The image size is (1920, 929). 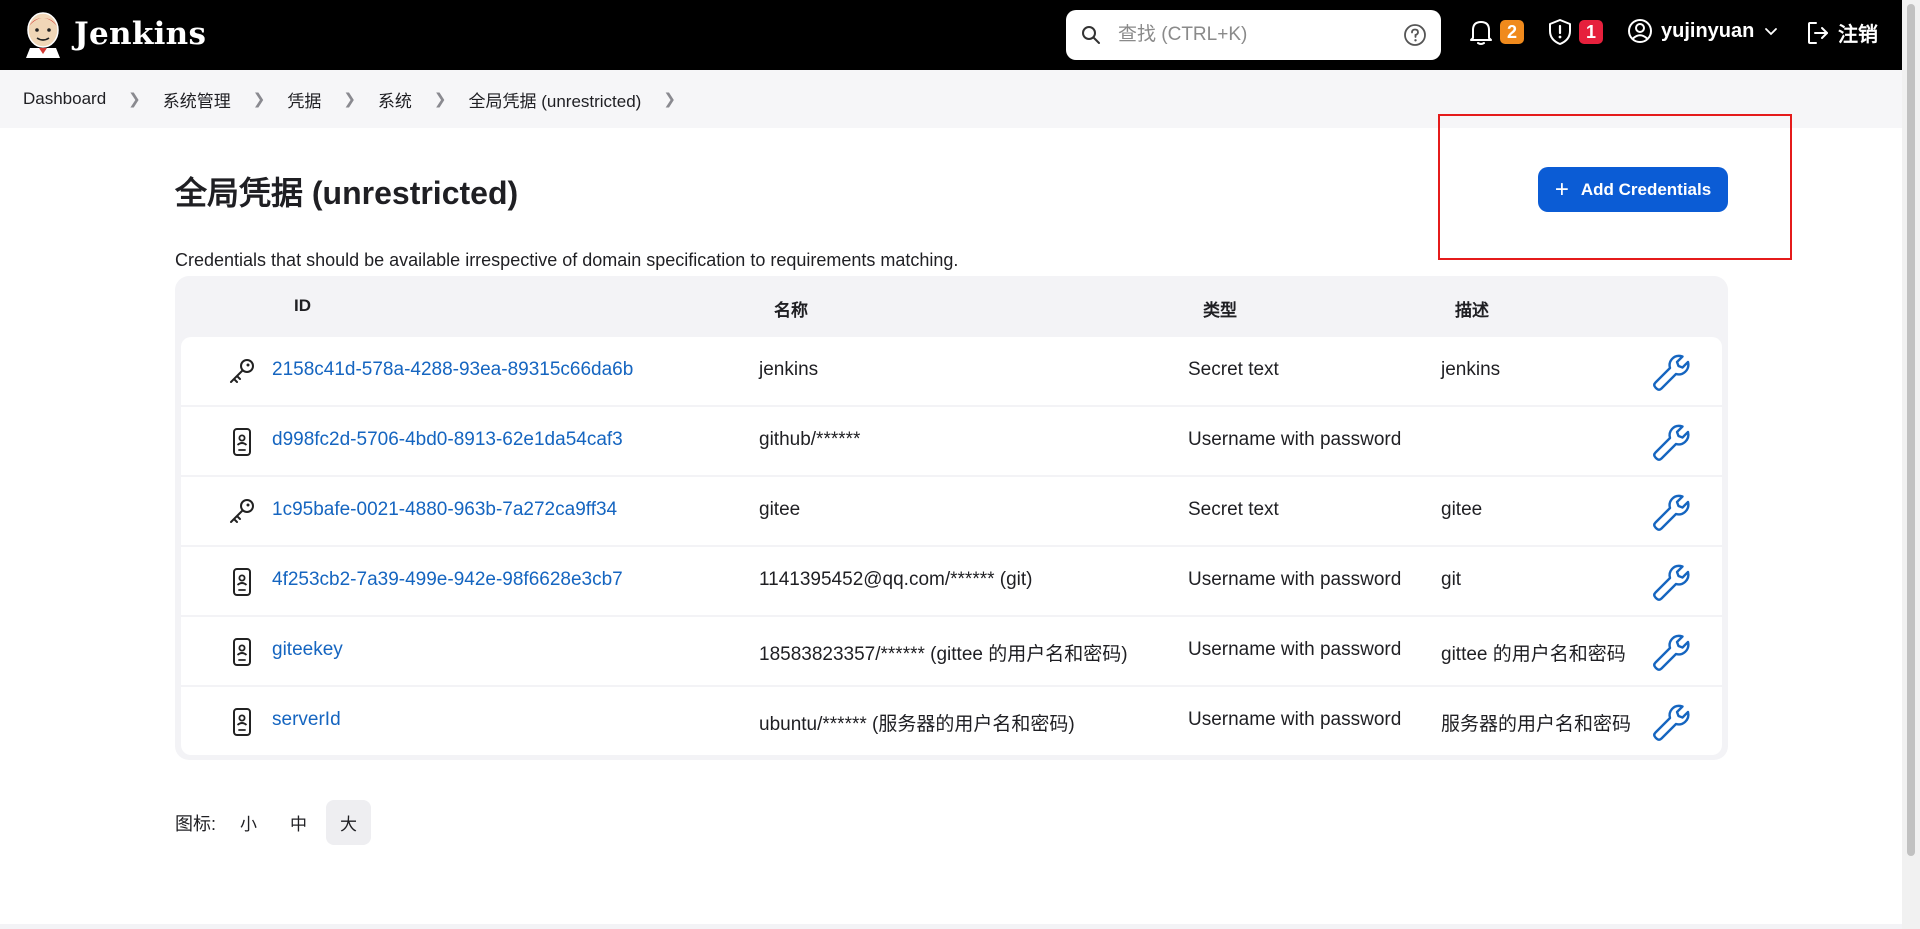 I want to click on column-header-id: ID, so click(x=302, y=306).